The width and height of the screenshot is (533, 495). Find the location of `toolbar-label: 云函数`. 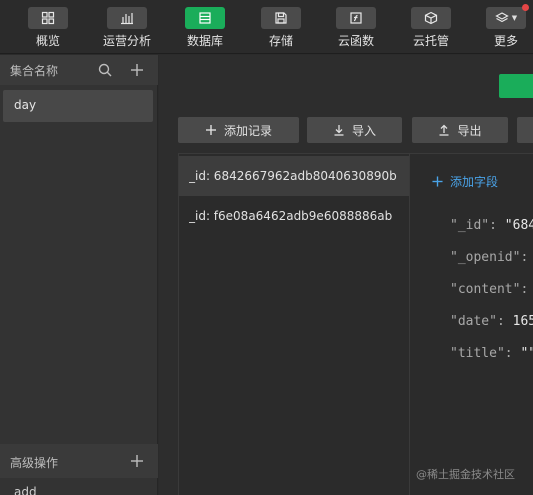

toolbar-label: 云函数 is located at coordinates (355, 41).